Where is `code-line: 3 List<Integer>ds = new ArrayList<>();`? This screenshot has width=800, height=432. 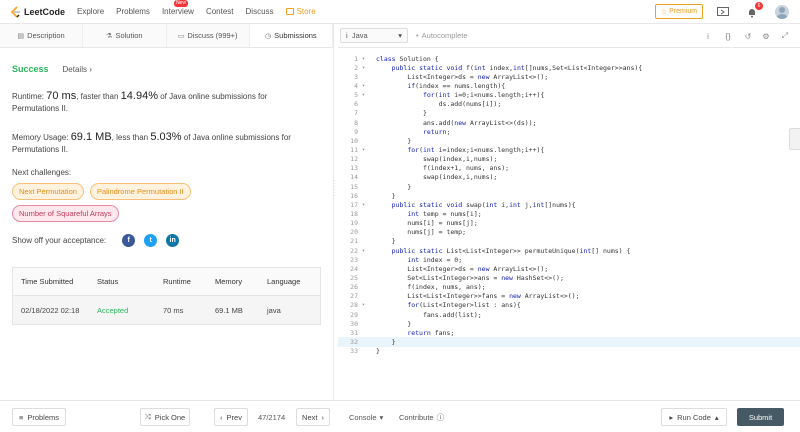
code-line: 3 List<Integer>ds = new ArrayList<>(); is located at coordinates (569, 76).